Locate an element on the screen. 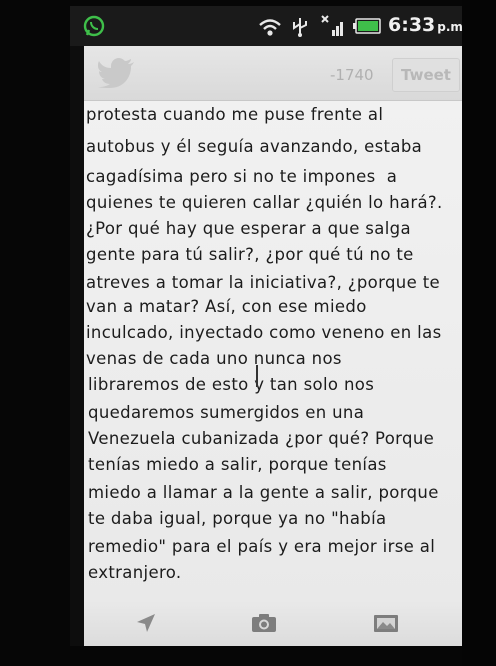 The height and width of the screenshot is (666, 496). tweet-text-line: cagadísima pero si no te impones a is located at coordinates (242, 176).